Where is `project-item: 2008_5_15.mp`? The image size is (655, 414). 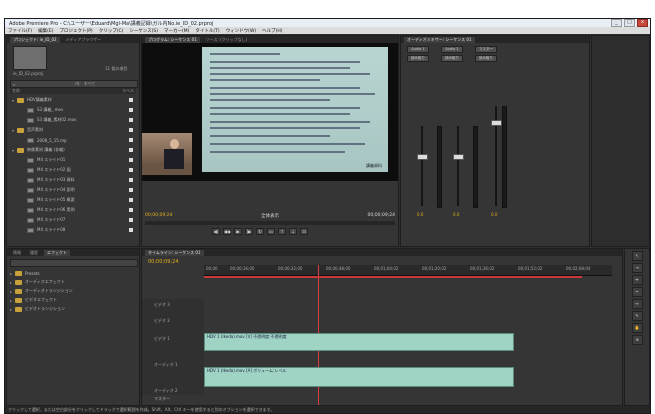 project-item: 2008_5_15.mp is located at coordinates (73, 140).